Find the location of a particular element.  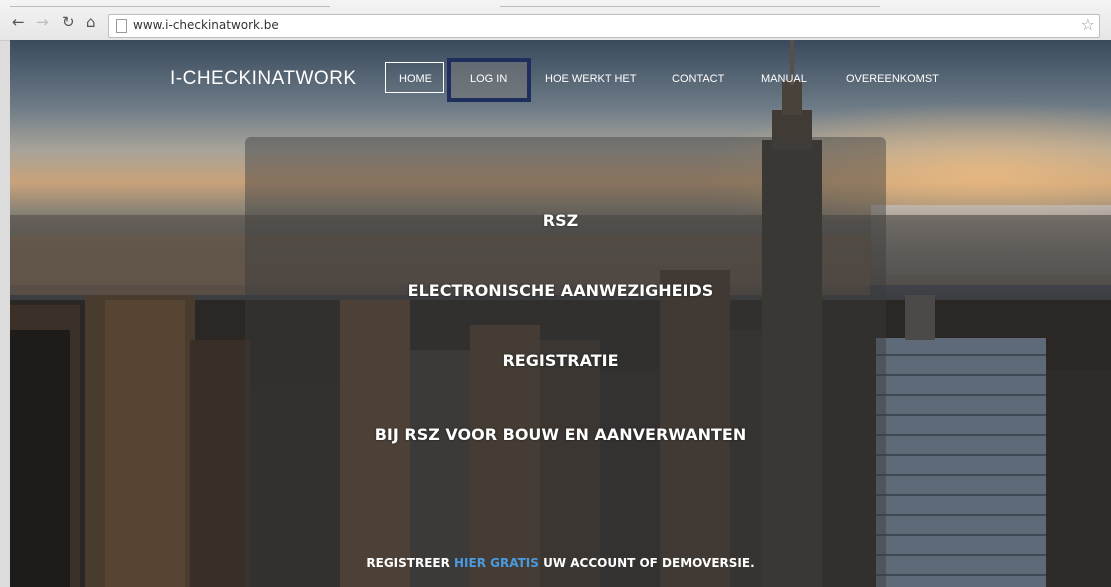

menu-login: LOG IN is located at coordinates (488, 79).